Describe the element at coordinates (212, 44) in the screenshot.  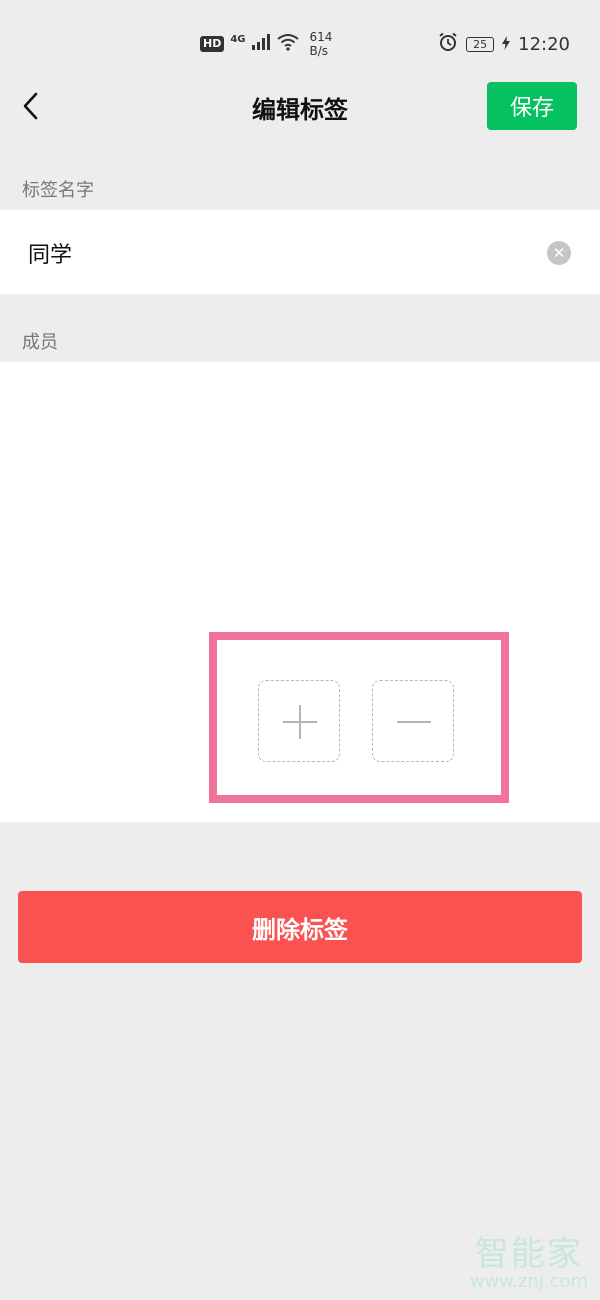
I see `hd-badge: HD` at that location.